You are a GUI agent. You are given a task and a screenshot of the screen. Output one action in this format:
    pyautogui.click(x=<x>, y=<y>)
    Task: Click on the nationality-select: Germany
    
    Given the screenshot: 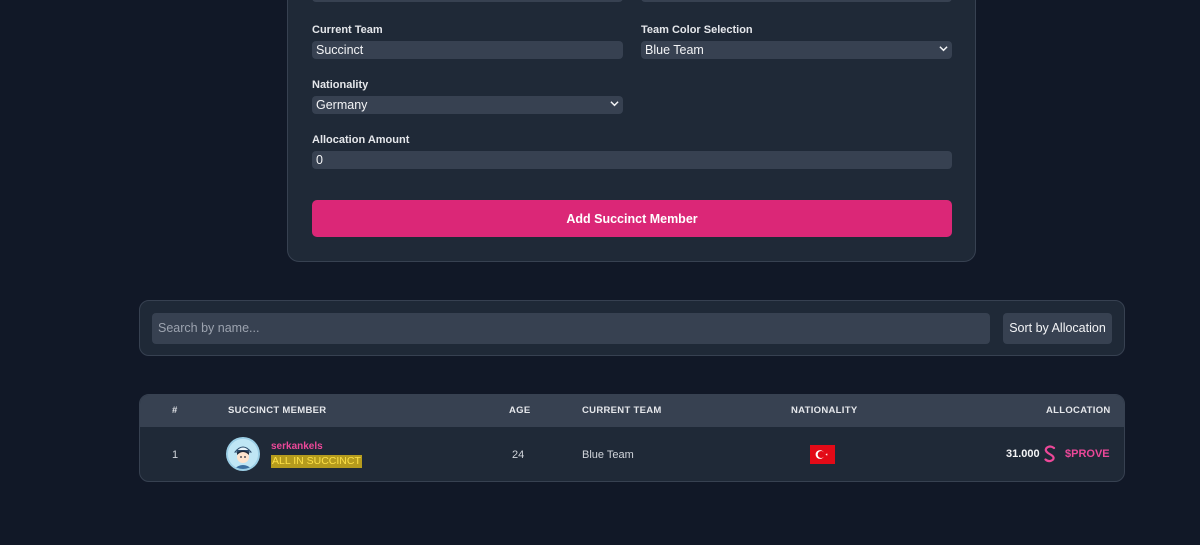 What is the action you would take?
    pyautogui.click(x=467, y=105)
    